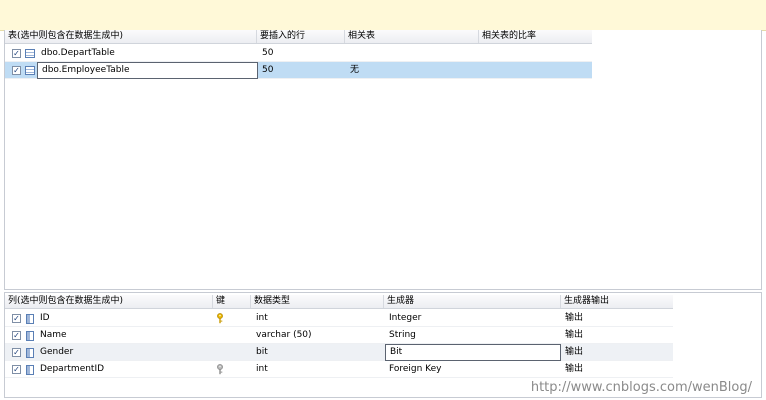  What do you see at coordinates (339, 352) in the screenshot?
I see `column-row-gender: ✓ Gender bit Bit 输出` at bounding box center [339, 352].